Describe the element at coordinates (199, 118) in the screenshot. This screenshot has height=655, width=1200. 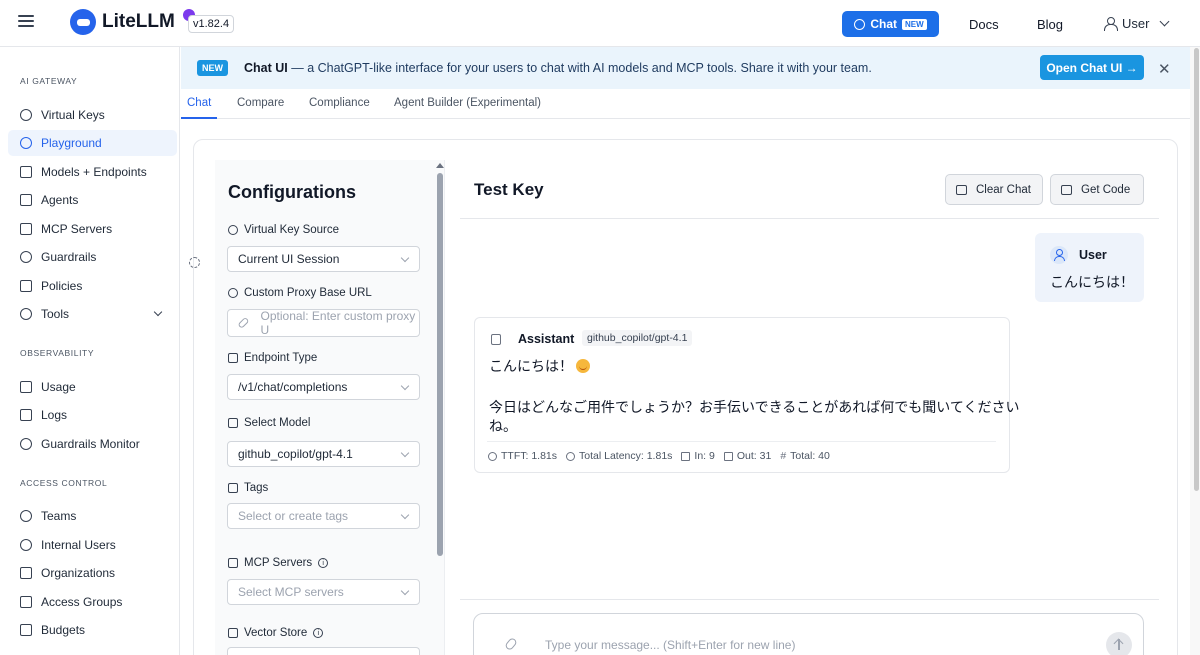
I see `active-tab-indicator` at that location.